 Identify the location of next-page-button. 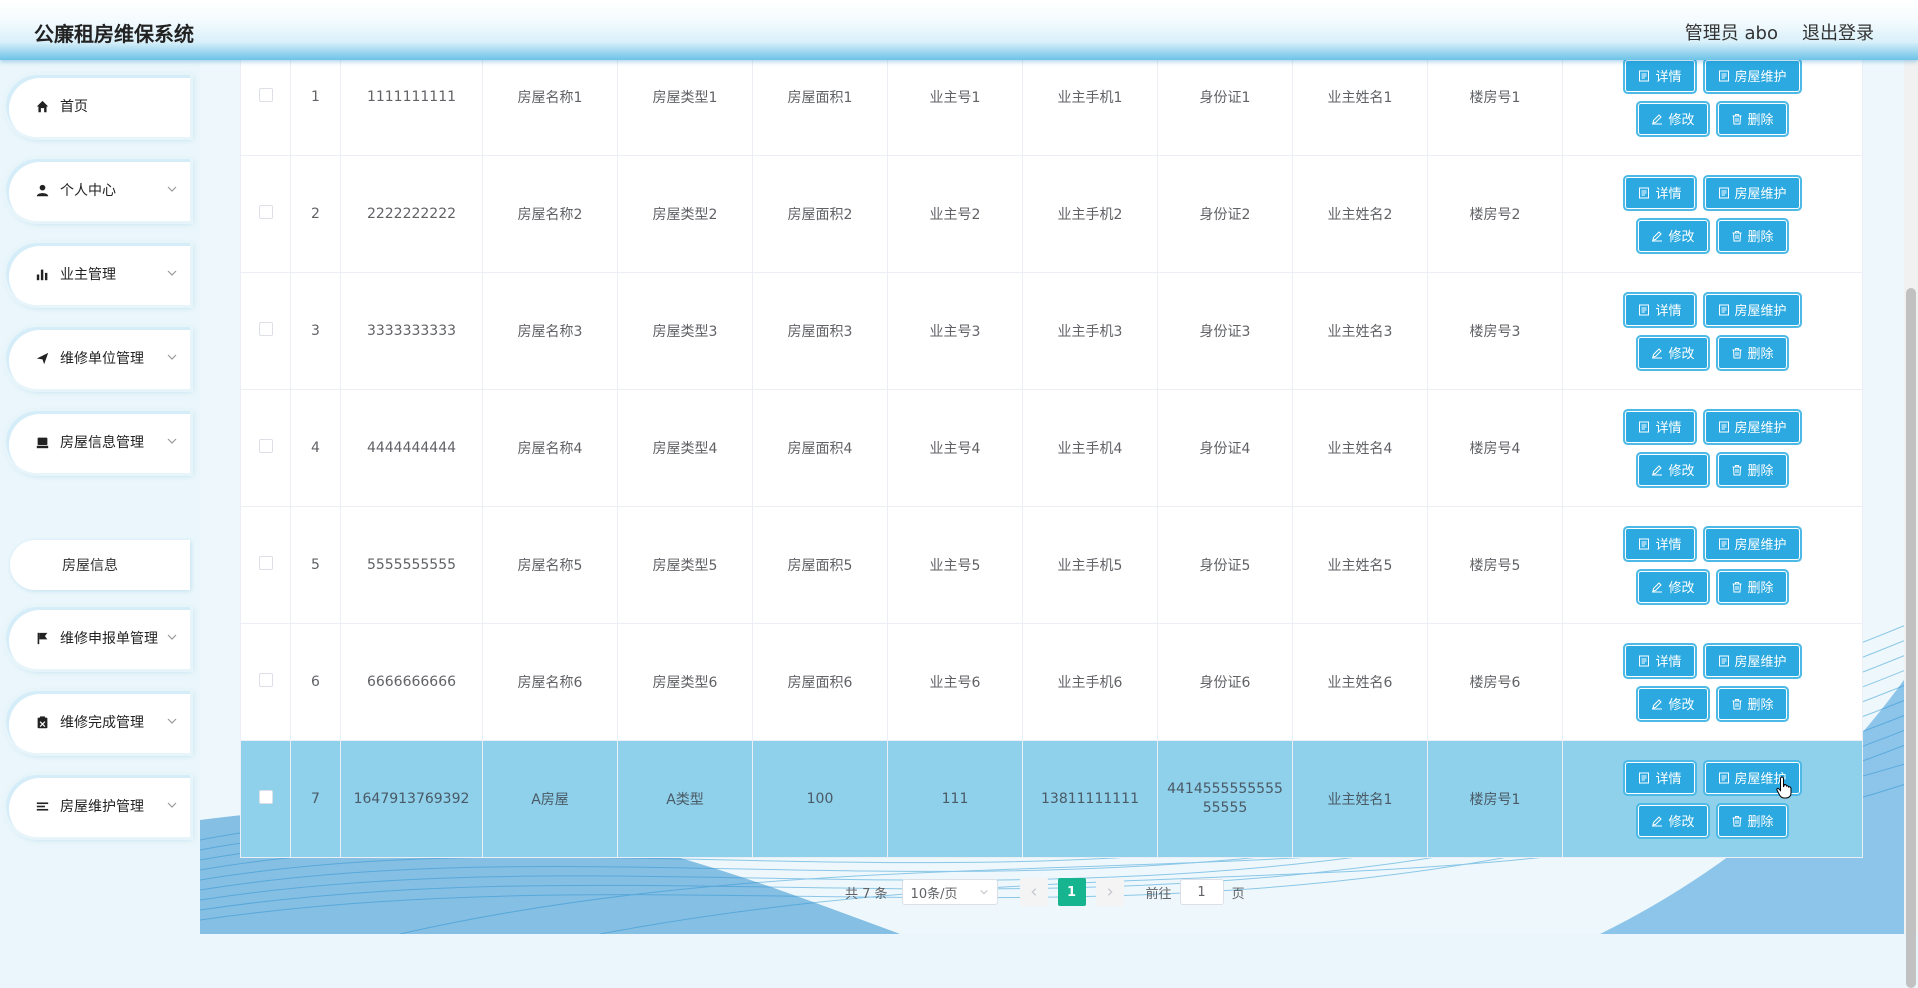
(1109, 892).